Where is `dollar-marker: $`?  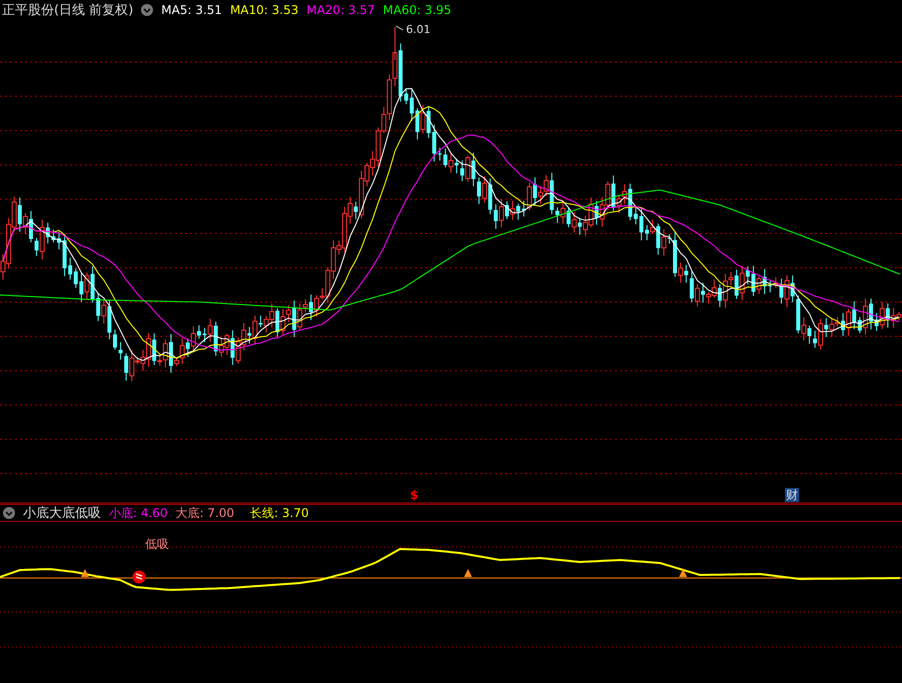
dollar-marker: $ is located at coordinates (414, 495).